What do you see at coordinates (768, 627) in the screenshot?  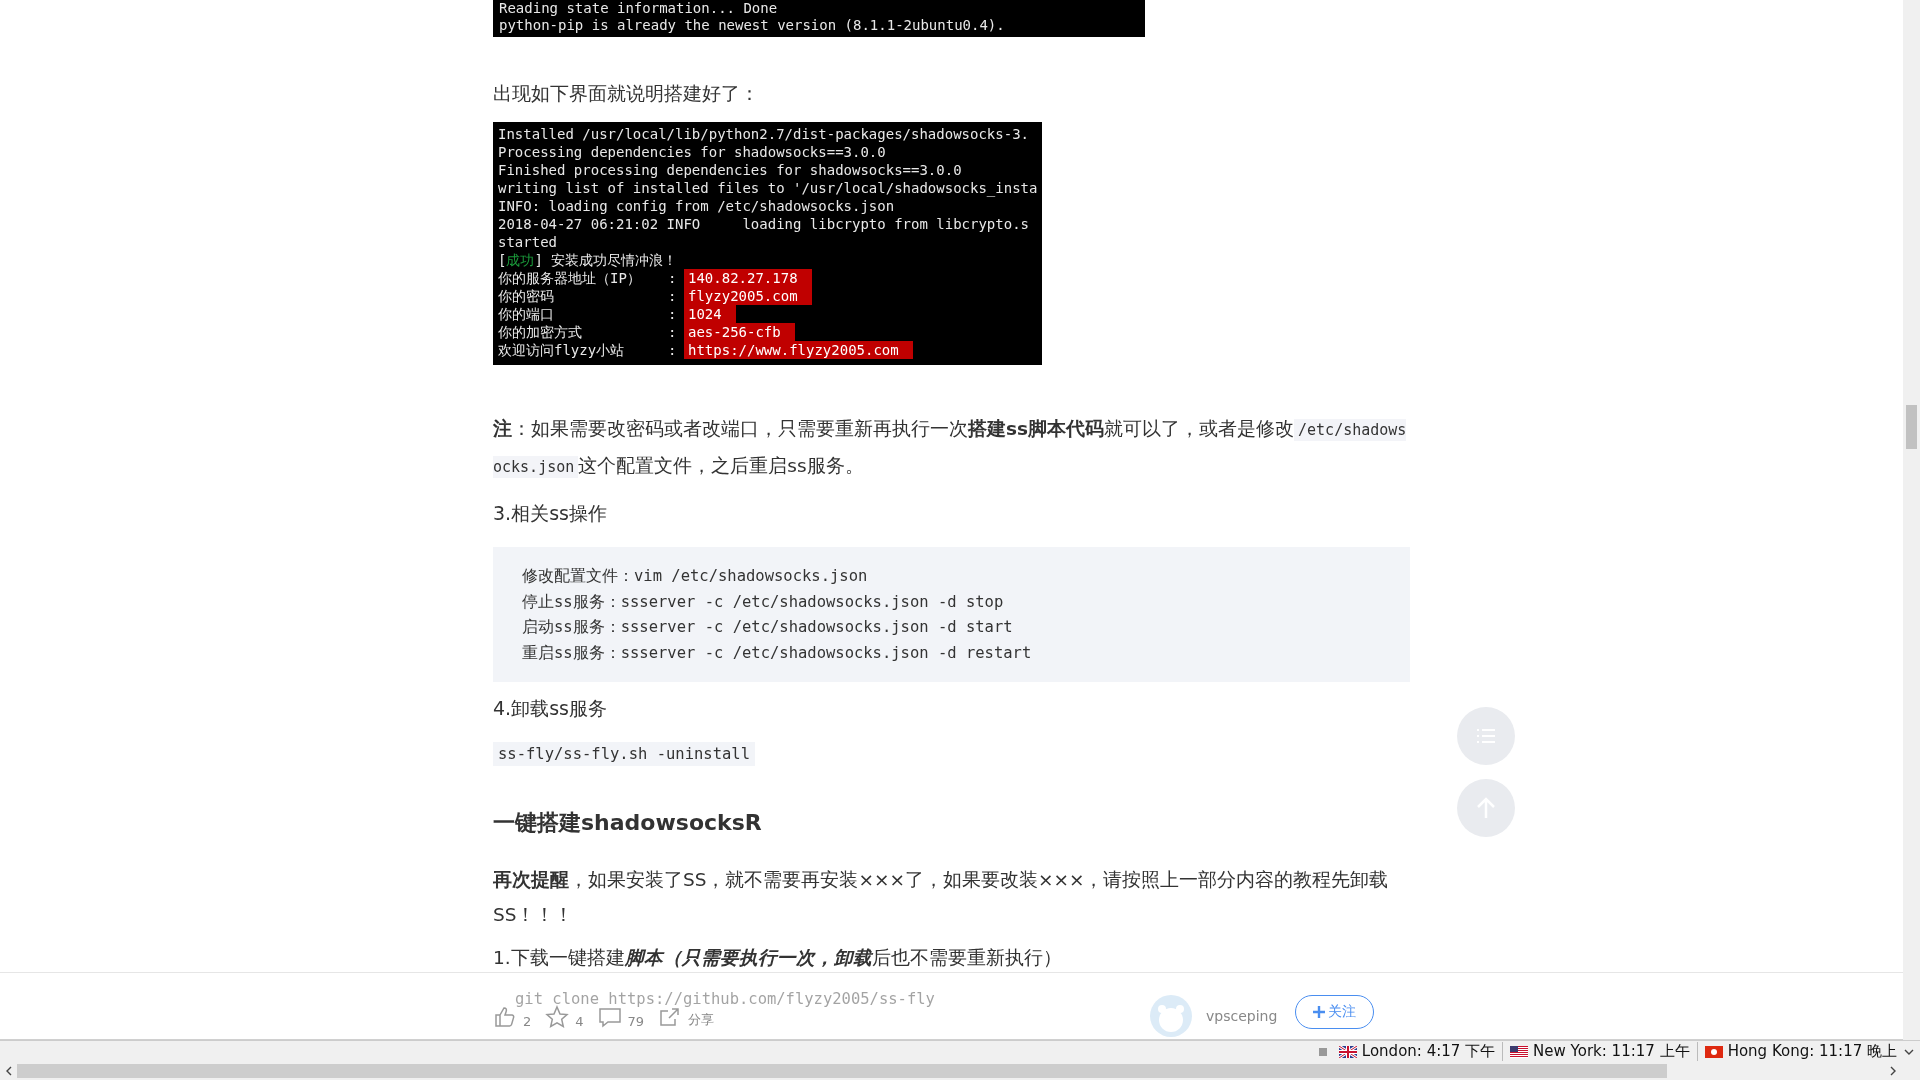 I see `code-line: 启动ss服务：ssserver -c /etc/shadowsocks.json -d start` at bounding box center [768, 627].